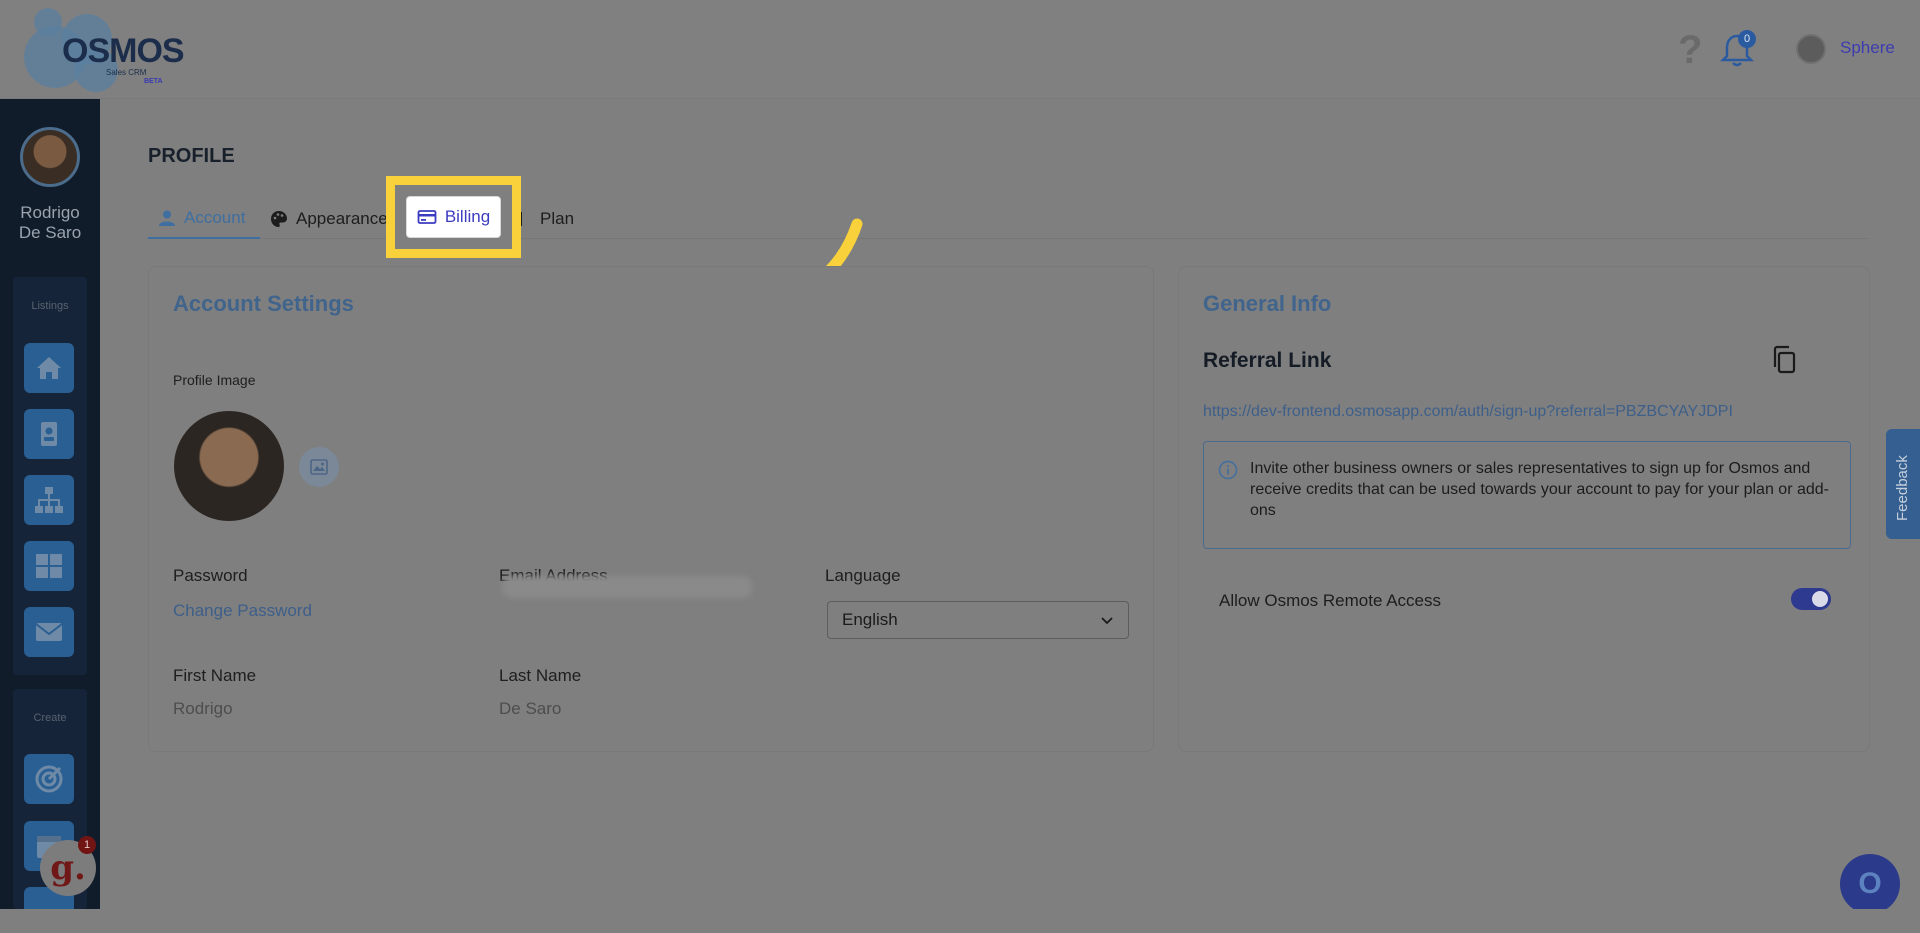 This screenshot has width=1920, height=933. Describe the element at coordinates (167, 218) in the screenshot. I see `user-icon` at that location.